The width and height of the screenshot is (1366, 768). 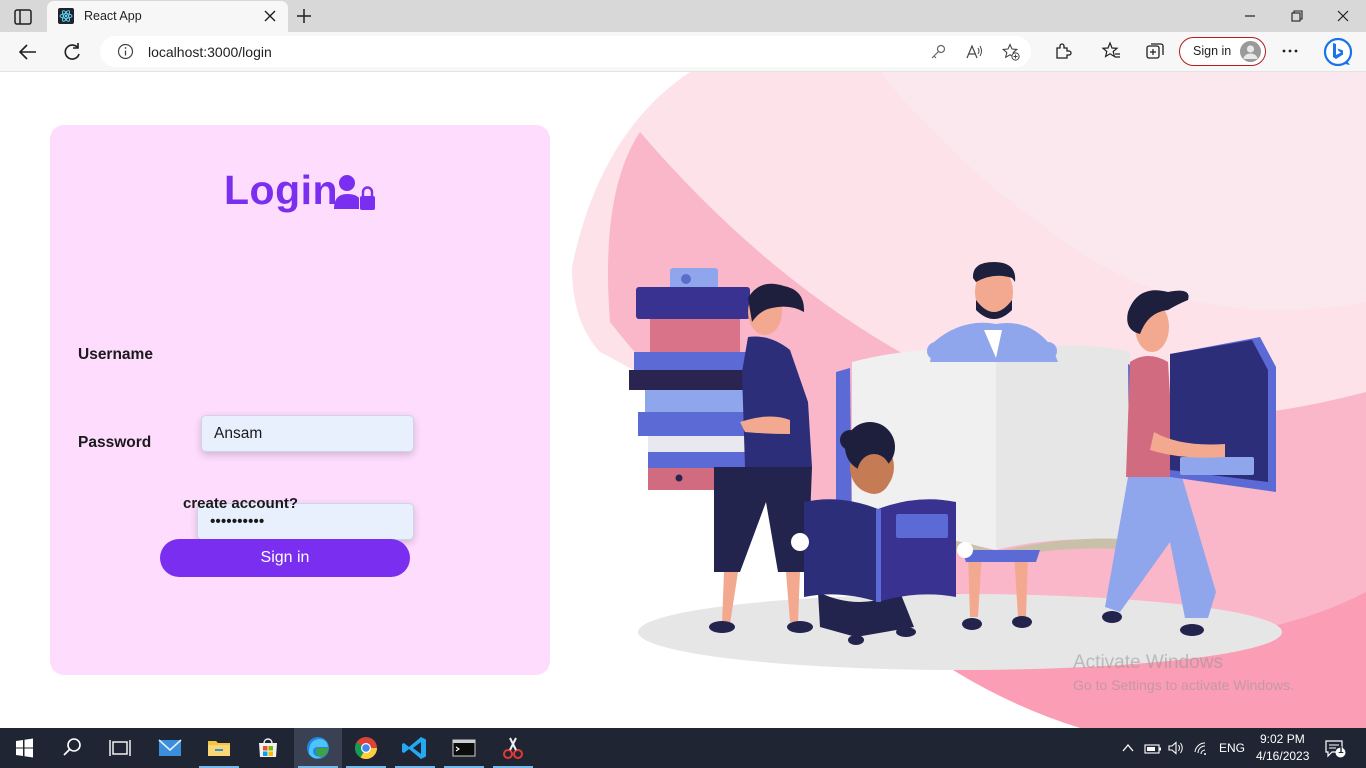 What do you see at coordinates (1297, 16) in the screenshot?
I see `restore-icon` at bounding box center [1297, 16].